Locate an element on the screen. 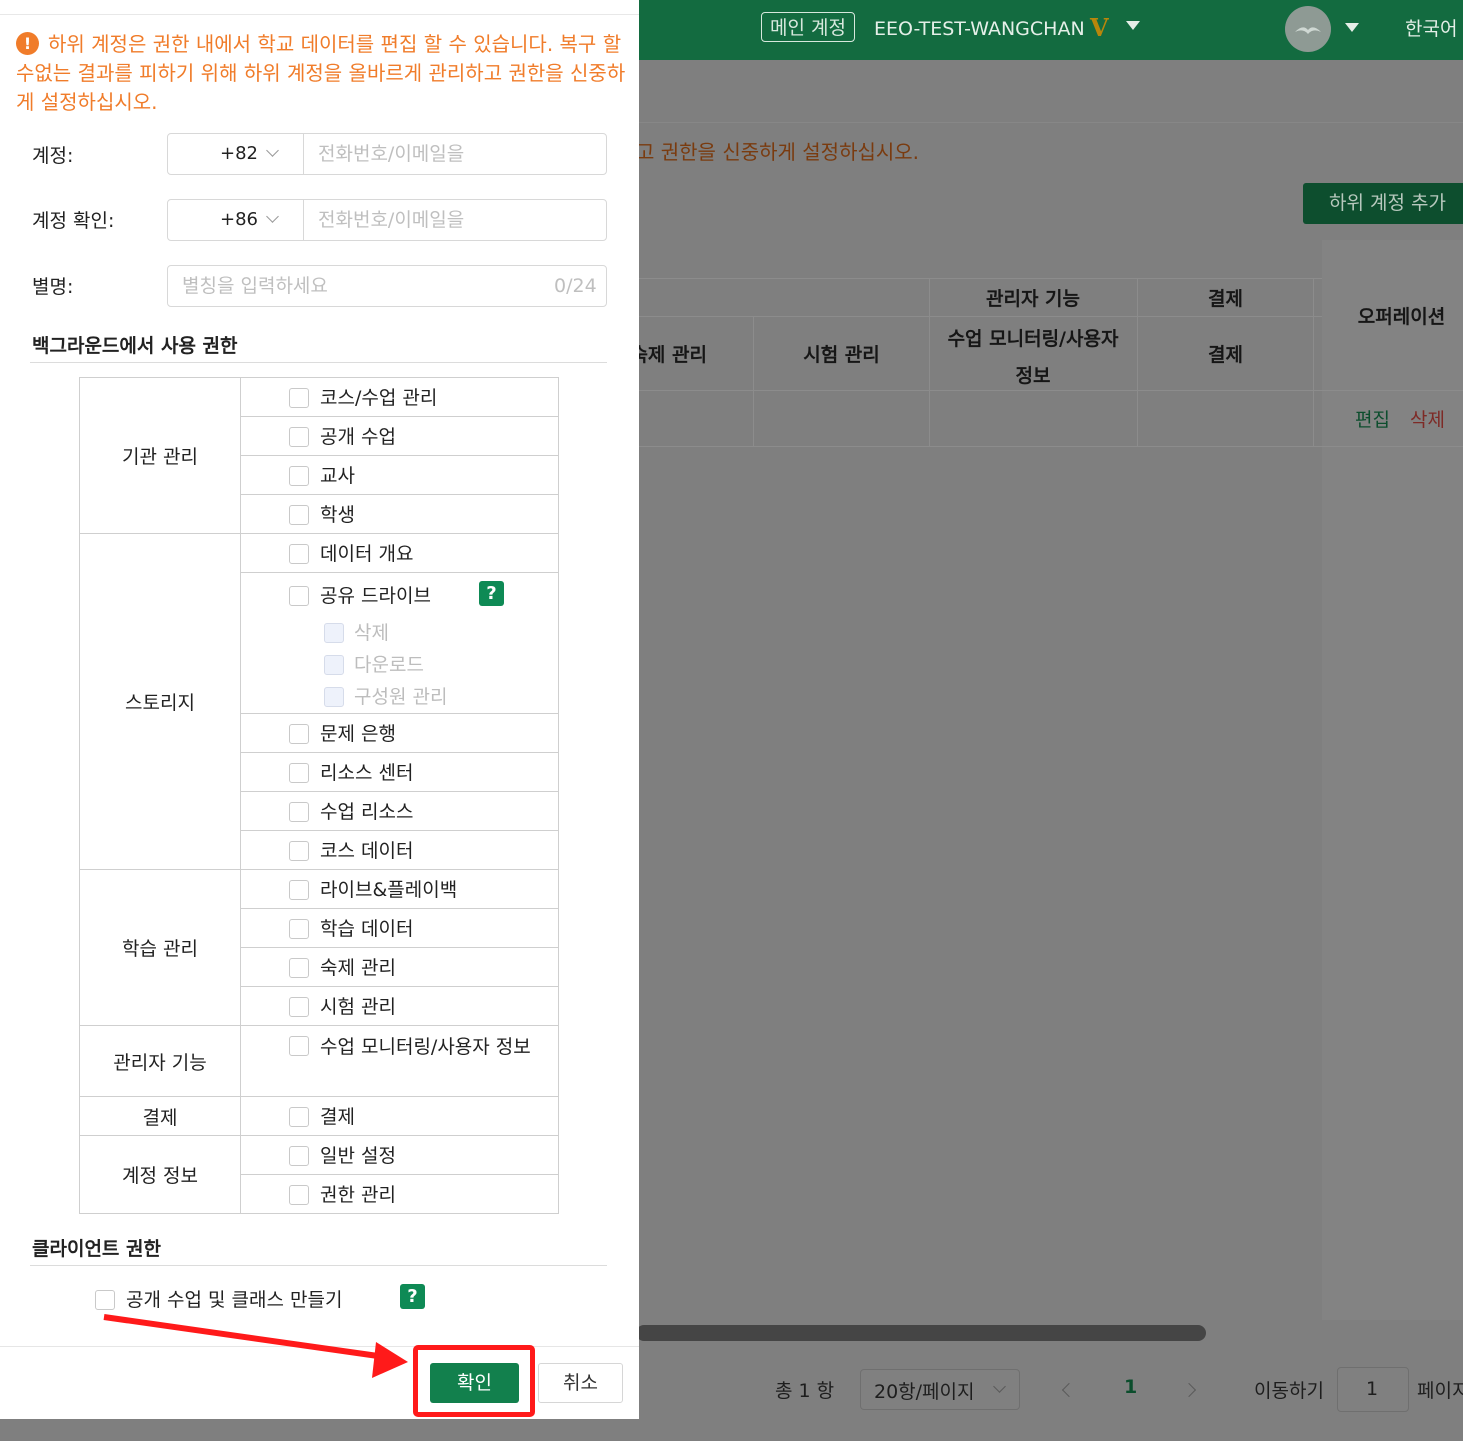  divider is located at coordinates (1049, 122).